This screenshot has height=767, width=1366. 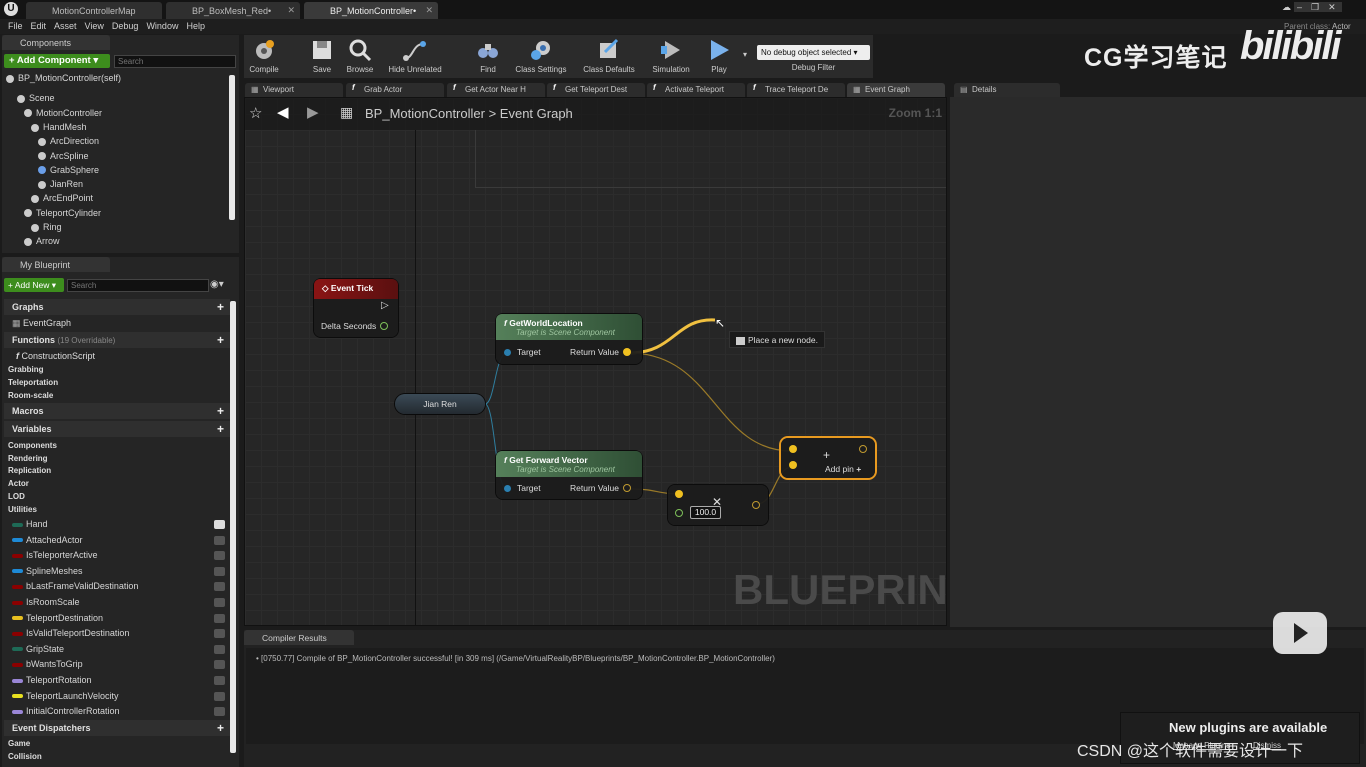 What do you see at coordinates (117, 340) in the screenshot?
I see `functions-section: Functions (19 Overridable) +` at bounding box center [117, 340].